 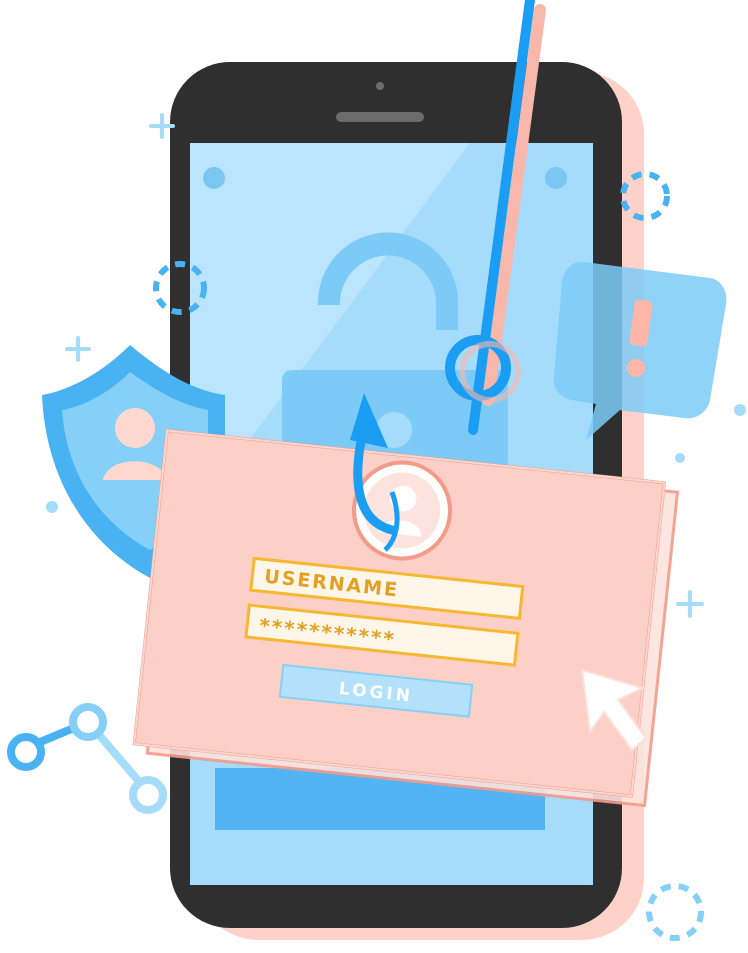 I want to click on phone-camera, so click(x=380, y=86).